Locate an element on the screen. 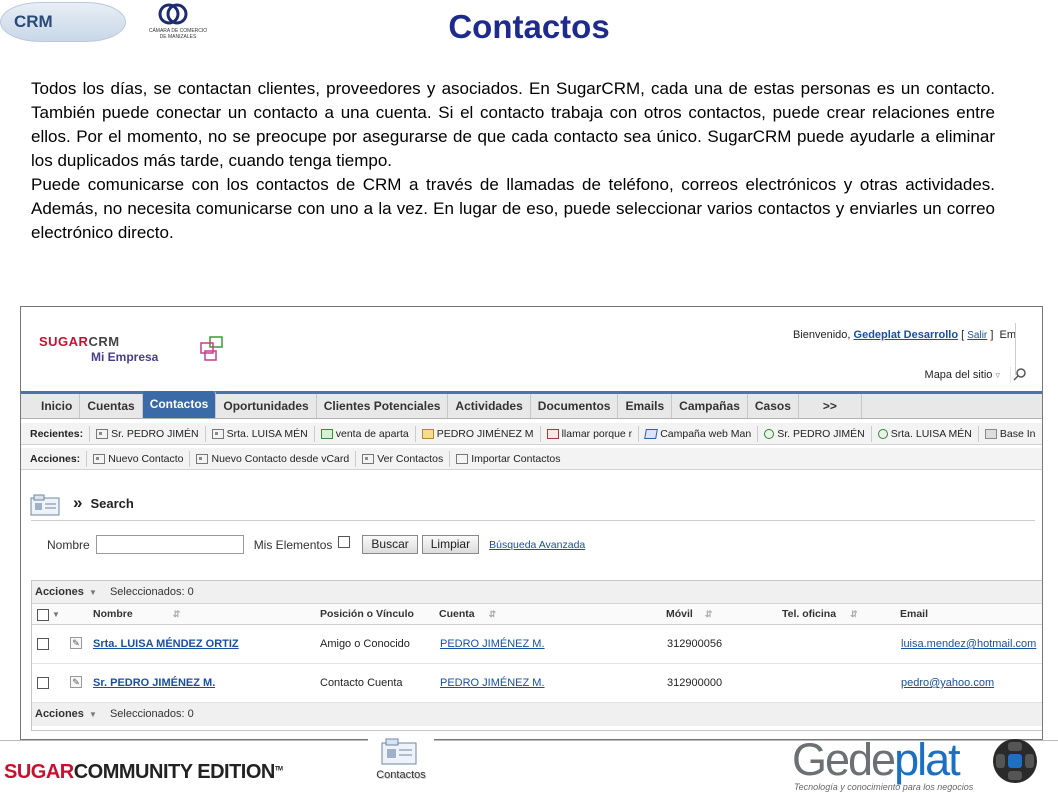 The height and width of the screenshot is (793, 1058). tab-inicio: Inicio is located at coordinates (57, 406).